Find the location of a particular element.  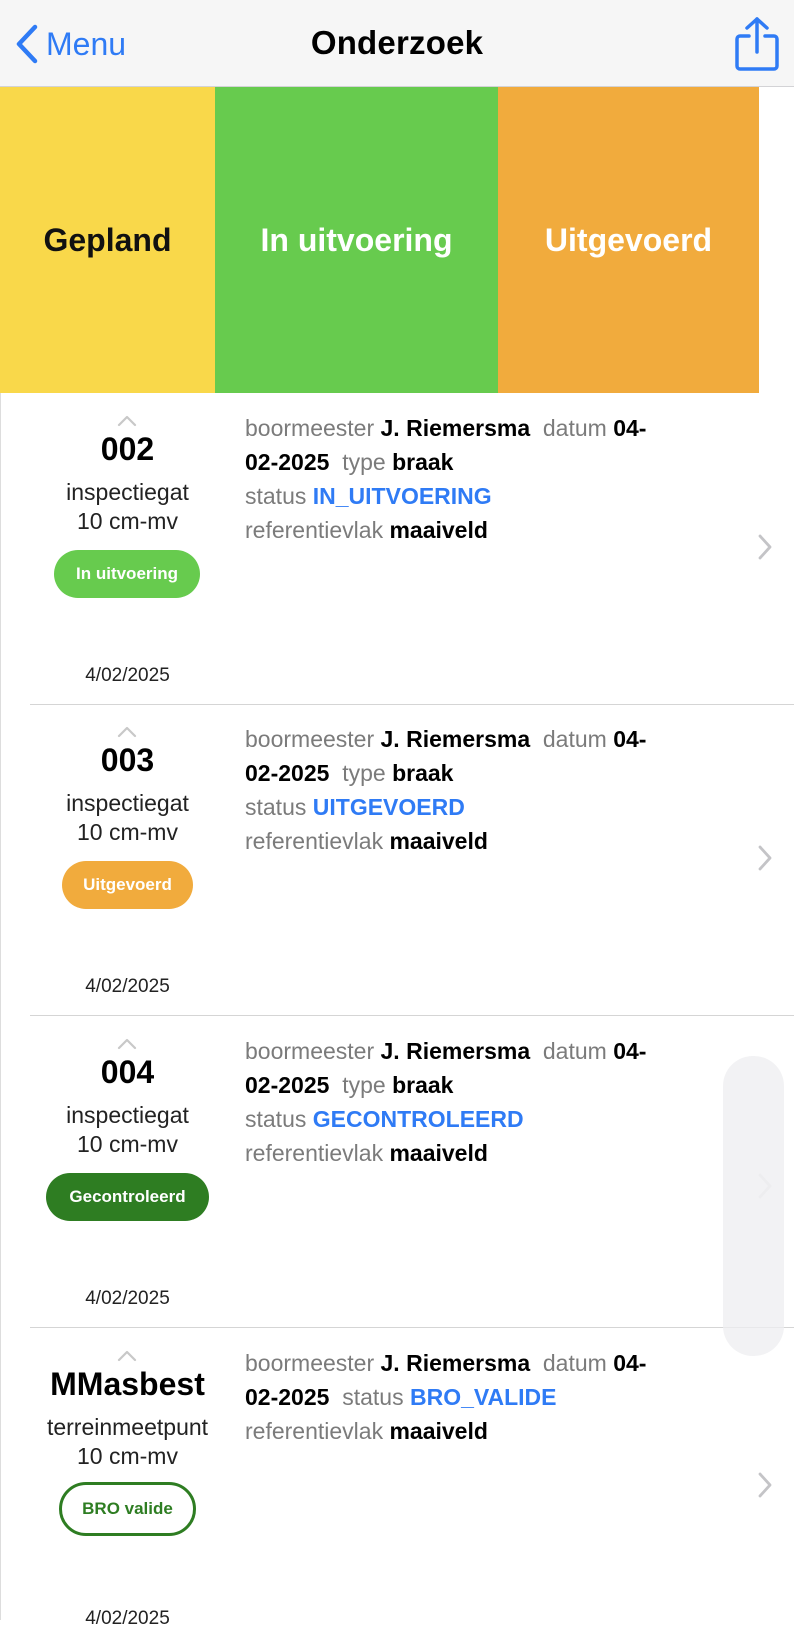

navigation-bar: Menu Onderzoek is located at coordinates (397, 43).